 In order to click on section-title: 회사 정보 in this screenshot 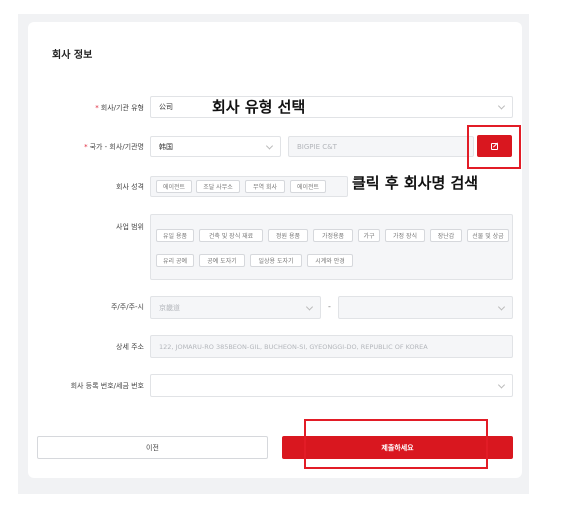, I will do `click(72, 55)`.